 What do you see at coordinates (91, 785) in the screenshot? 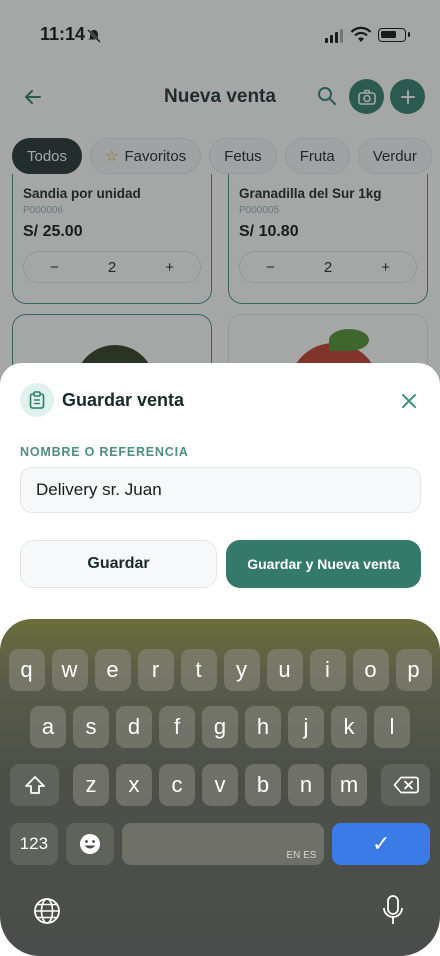
I see `key: z` at bounding box center [91, 785].